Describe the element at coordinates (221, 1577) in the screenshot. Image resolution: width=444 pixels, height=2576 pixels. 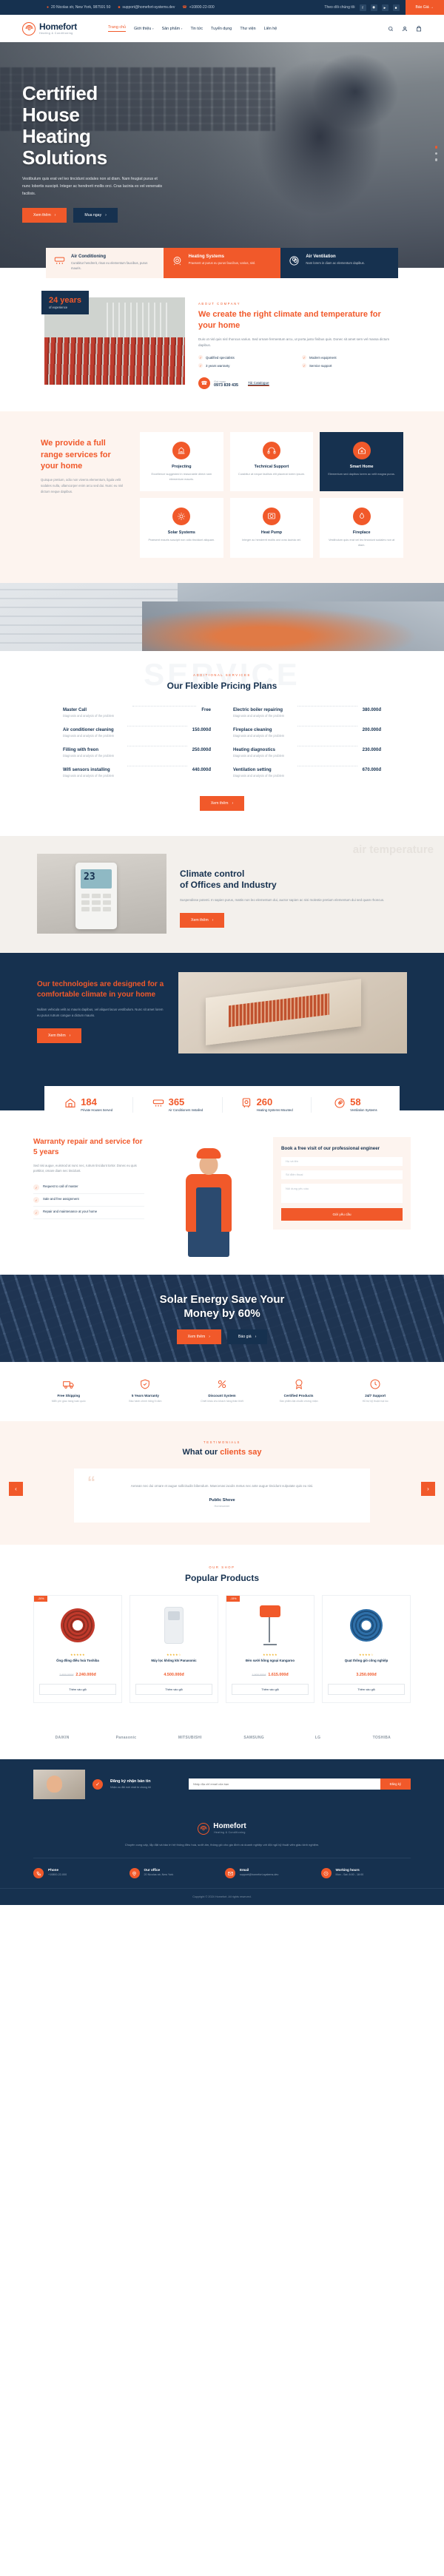
I see `products-heading: Popular Products` at that location.